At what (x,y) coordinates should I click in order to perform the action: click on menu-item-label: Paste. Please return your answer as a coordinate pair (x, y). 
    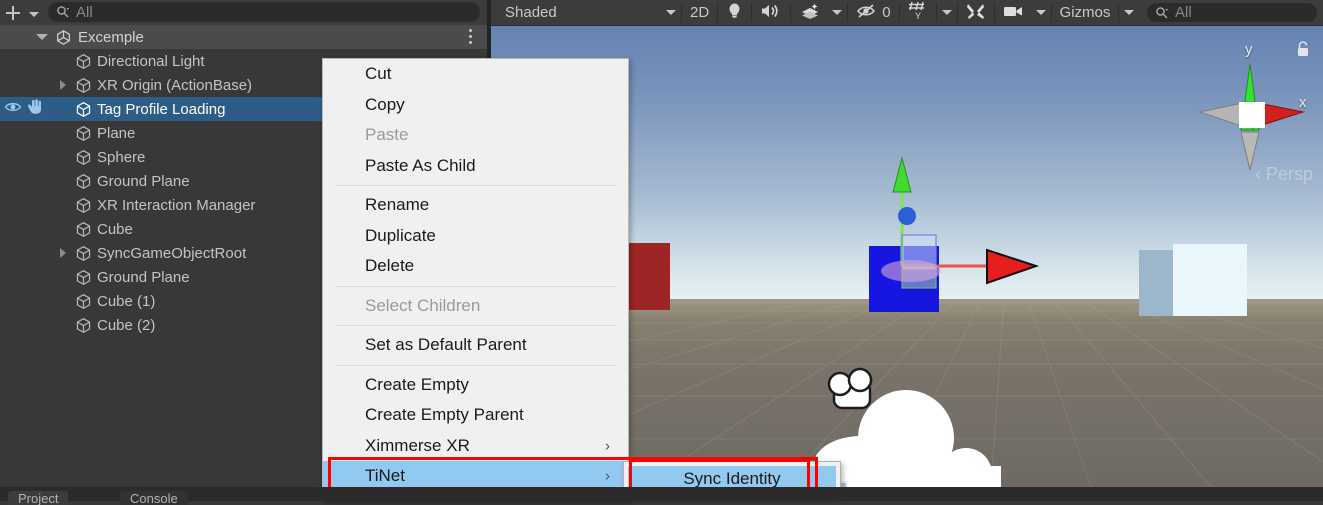
    Looking at the image, I should click on (387, 135).